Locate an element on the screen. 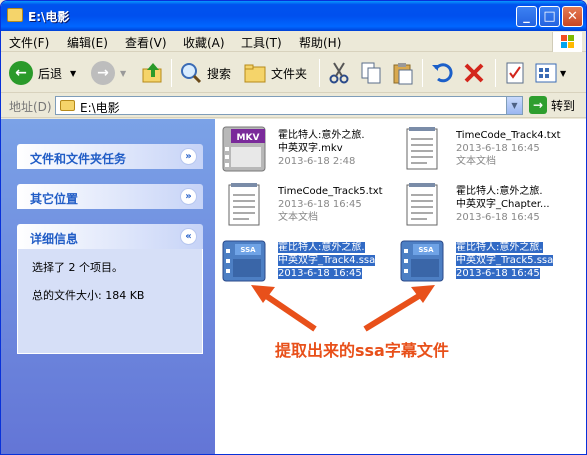 Image resolution: width=587 pixels, height=455 pixels. undo-icon is located at coordinates (442, 73).